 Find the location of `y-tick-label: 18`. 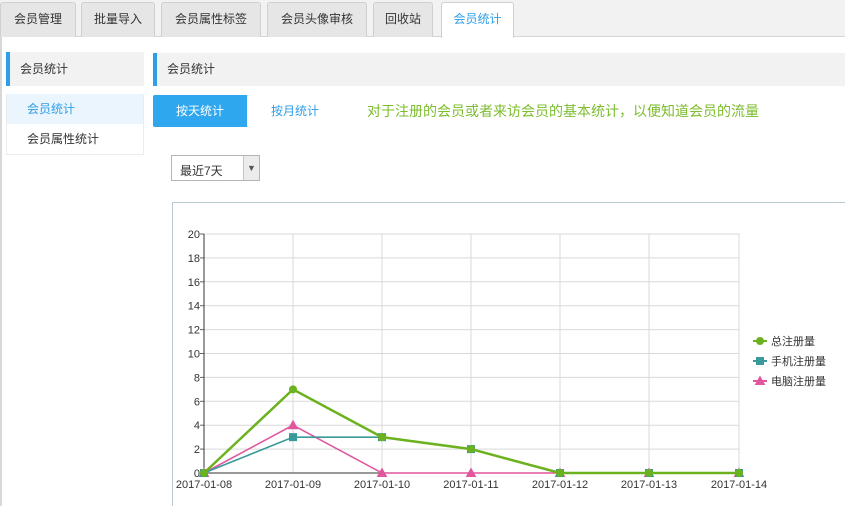

y-tick-label: 18 is located at coordinates (194, 259).